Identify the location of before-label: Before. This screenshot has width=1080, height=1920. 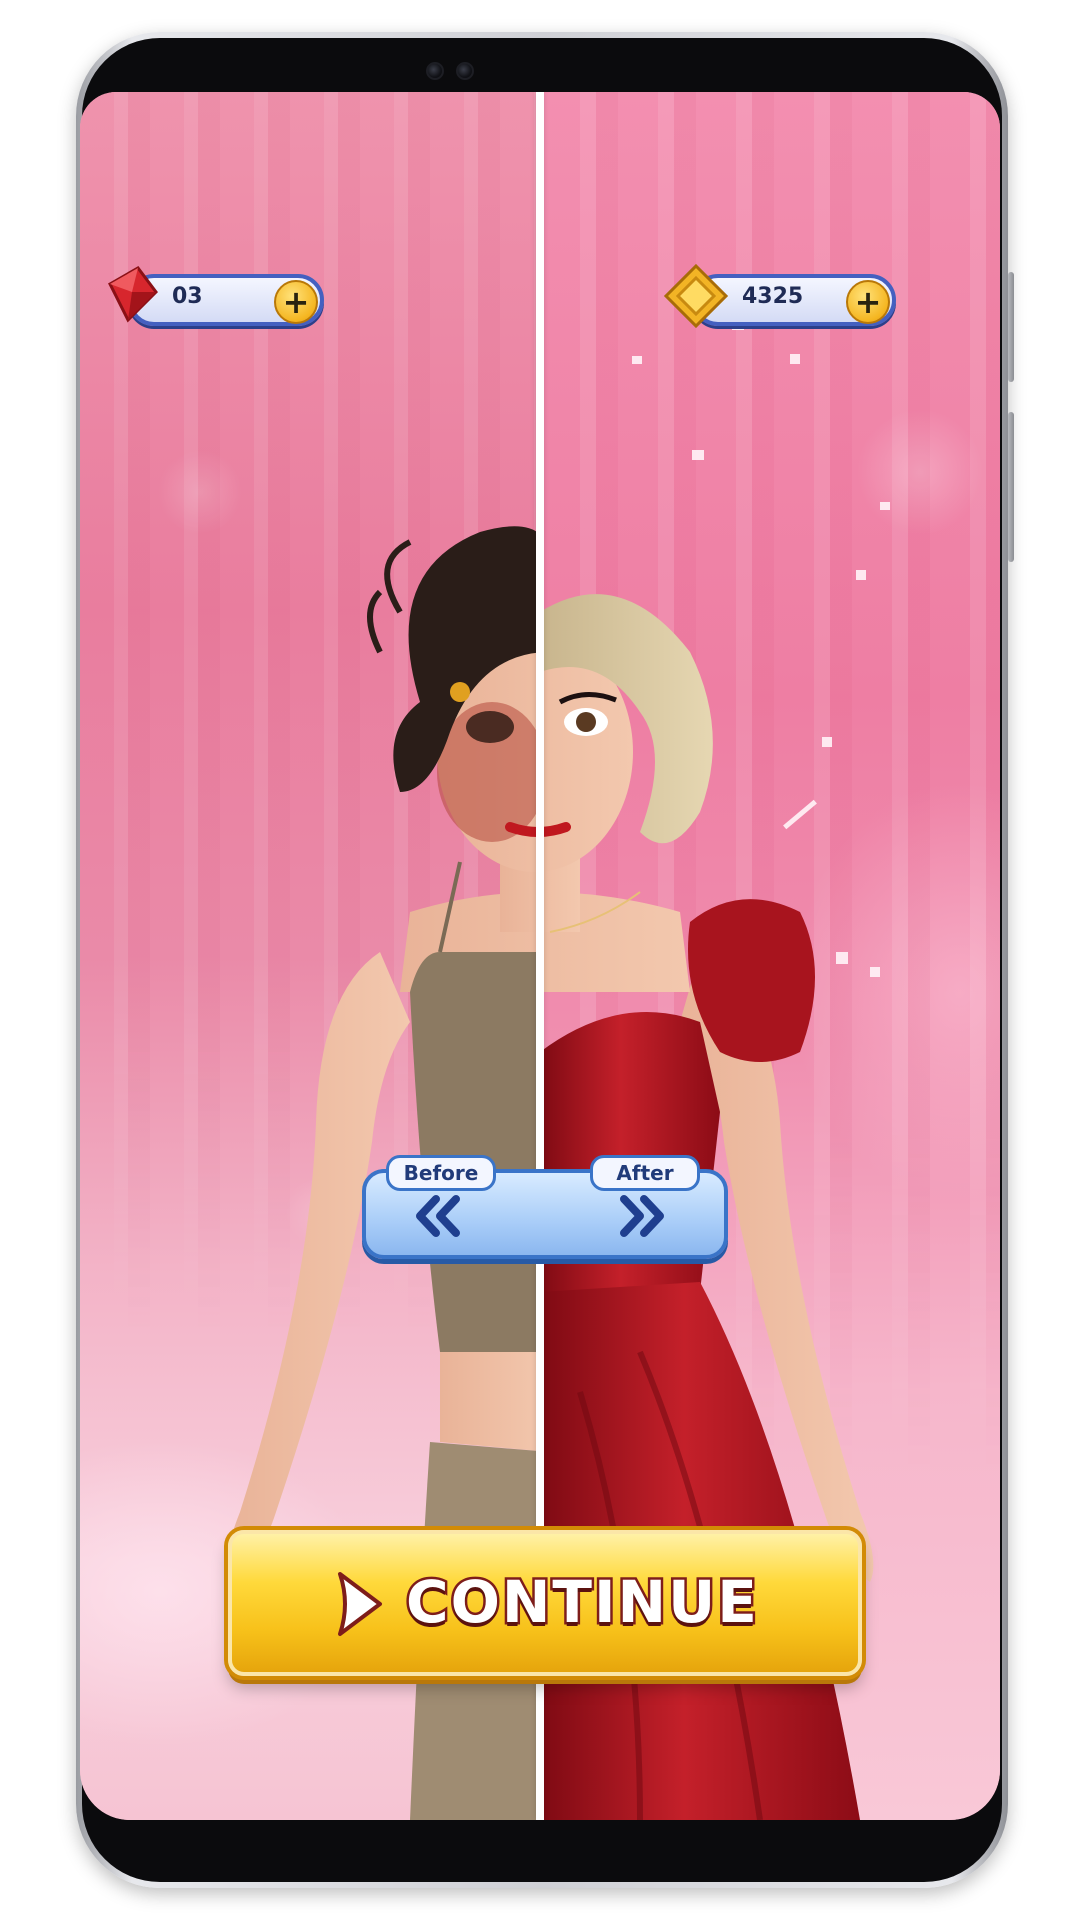
(441, 1173).